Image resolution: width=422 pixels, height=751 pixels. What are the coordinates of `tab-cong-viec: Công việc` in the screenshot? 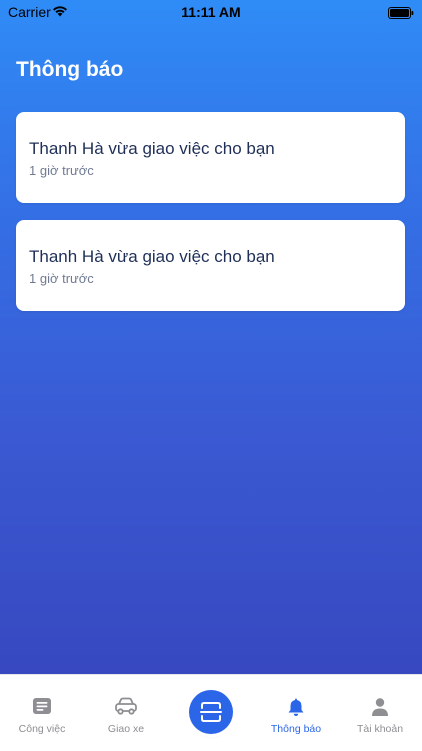 It's located at (42, 713).